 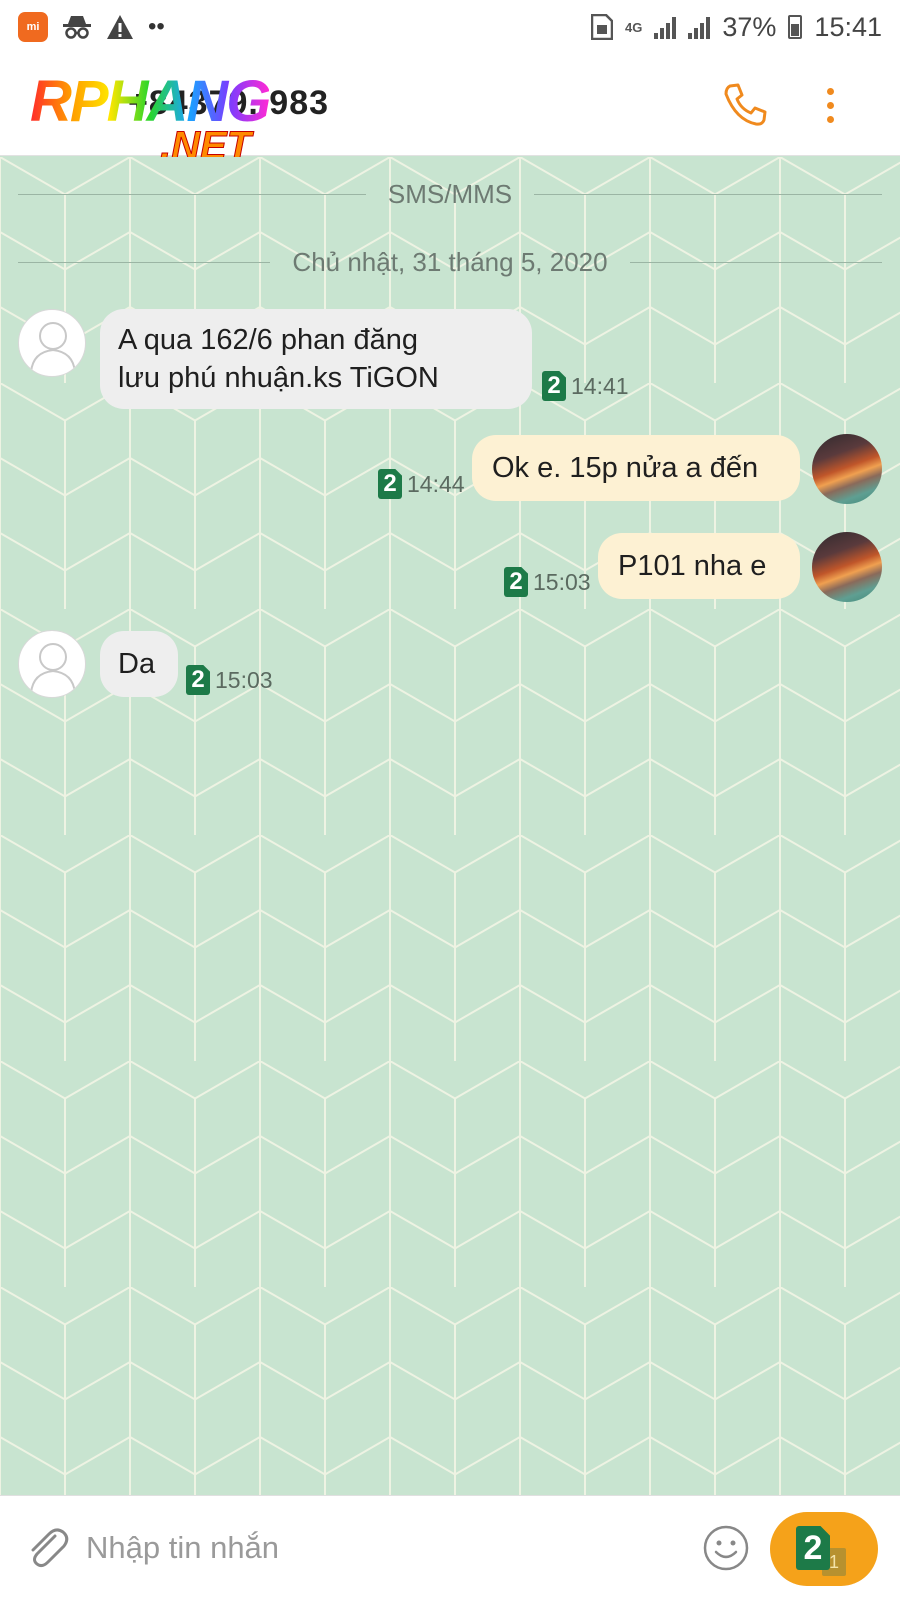 I want to click on message-text-line: lưu phú nhuận.ks TiGON, so click(x=278, y=378).